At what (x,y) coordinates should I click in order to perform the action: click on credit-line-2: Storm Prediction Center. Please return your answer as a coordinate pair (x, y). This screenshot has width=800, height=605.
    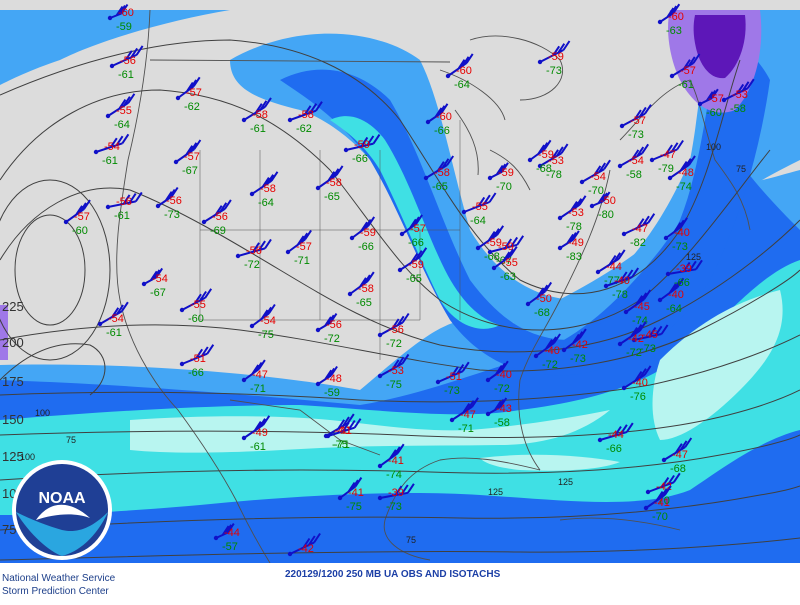
    Looking at the image, I should click on (55, 591).